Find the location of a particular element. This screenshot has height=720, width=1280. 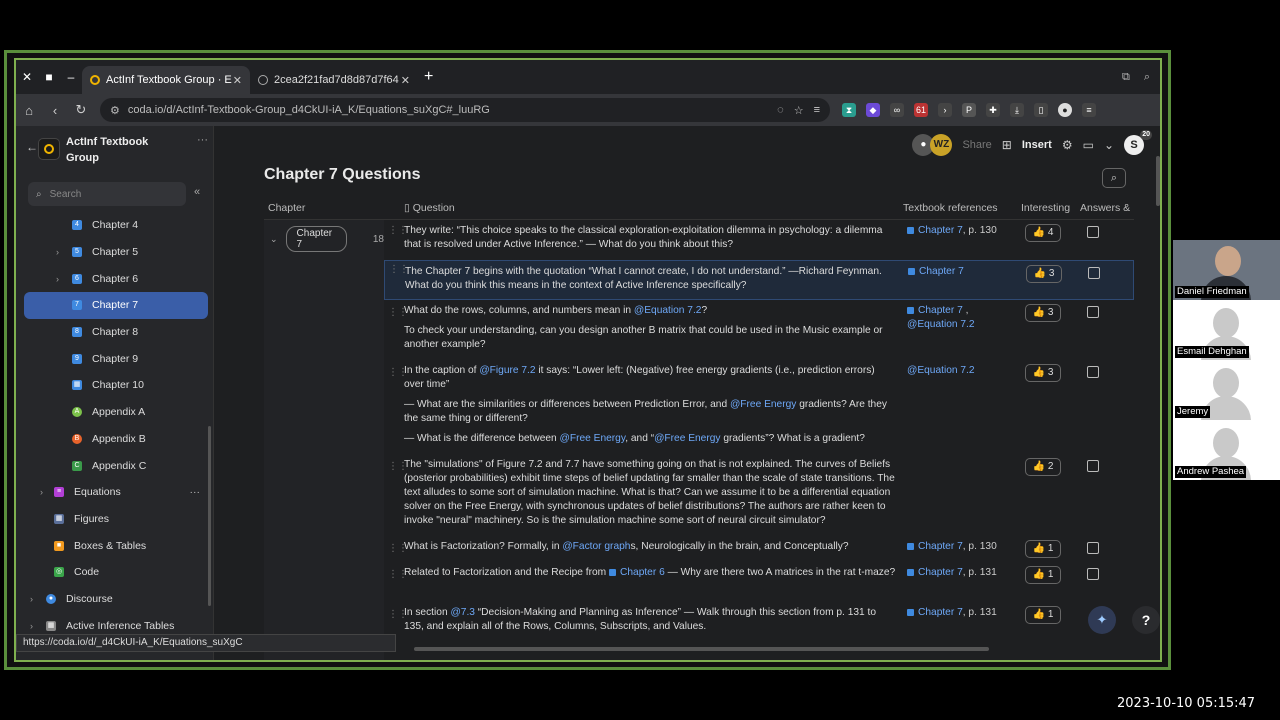

main-scrollbar is located at coordinates (1158, 181).